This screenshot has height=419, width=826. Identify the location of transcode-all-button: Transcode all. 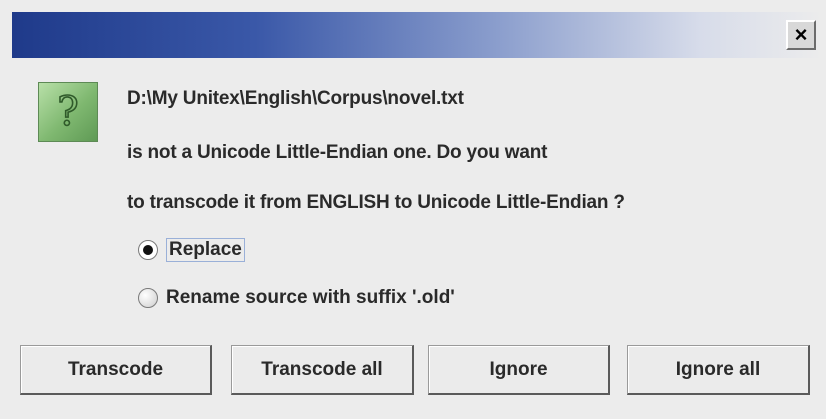
(322, 370).